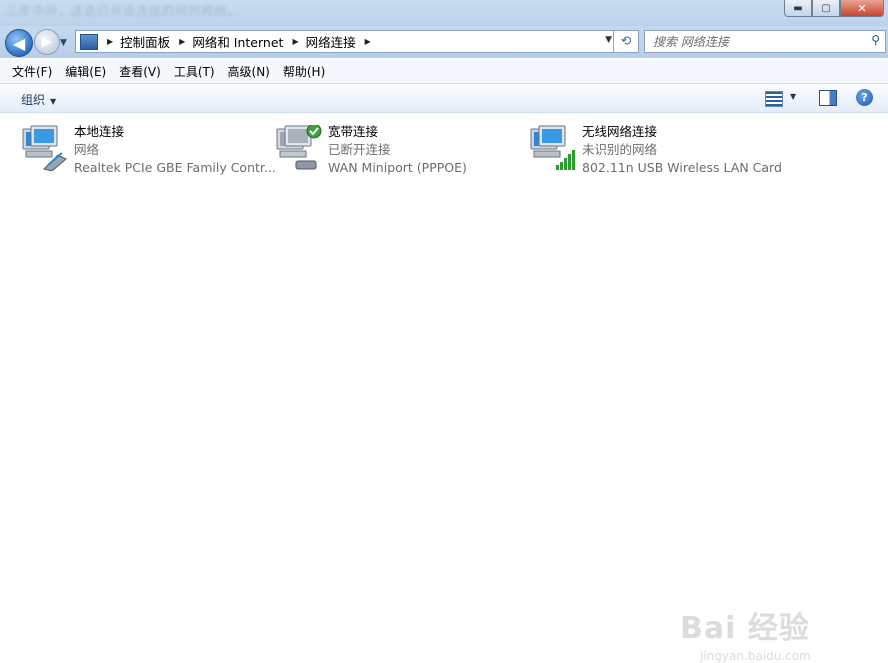  What do you see at coordinates (552, 147) in the screenshot?
I see `network-computer-wireless-icon` at bounding box center [552, 147].